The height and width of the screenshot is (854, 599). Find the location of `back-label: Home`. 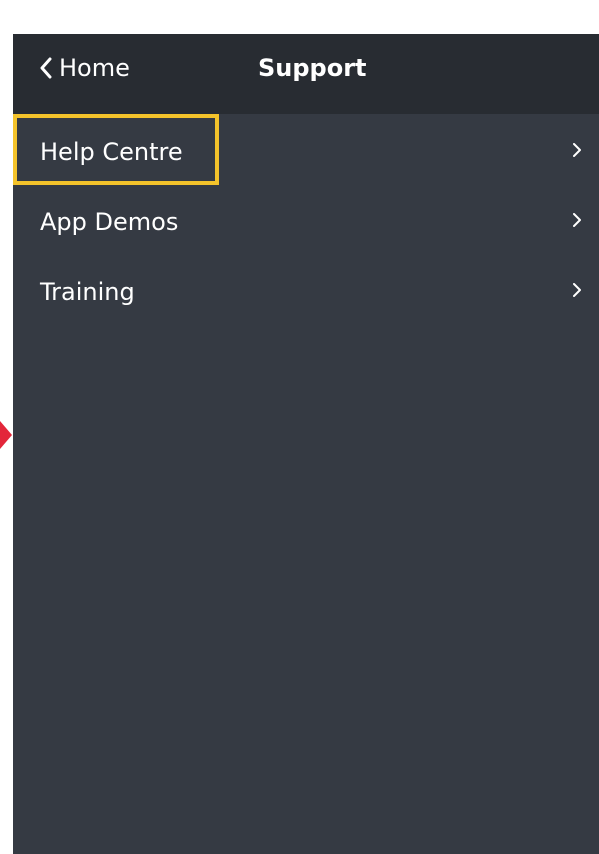

back-label: Home is located at coordinates (94, 68).